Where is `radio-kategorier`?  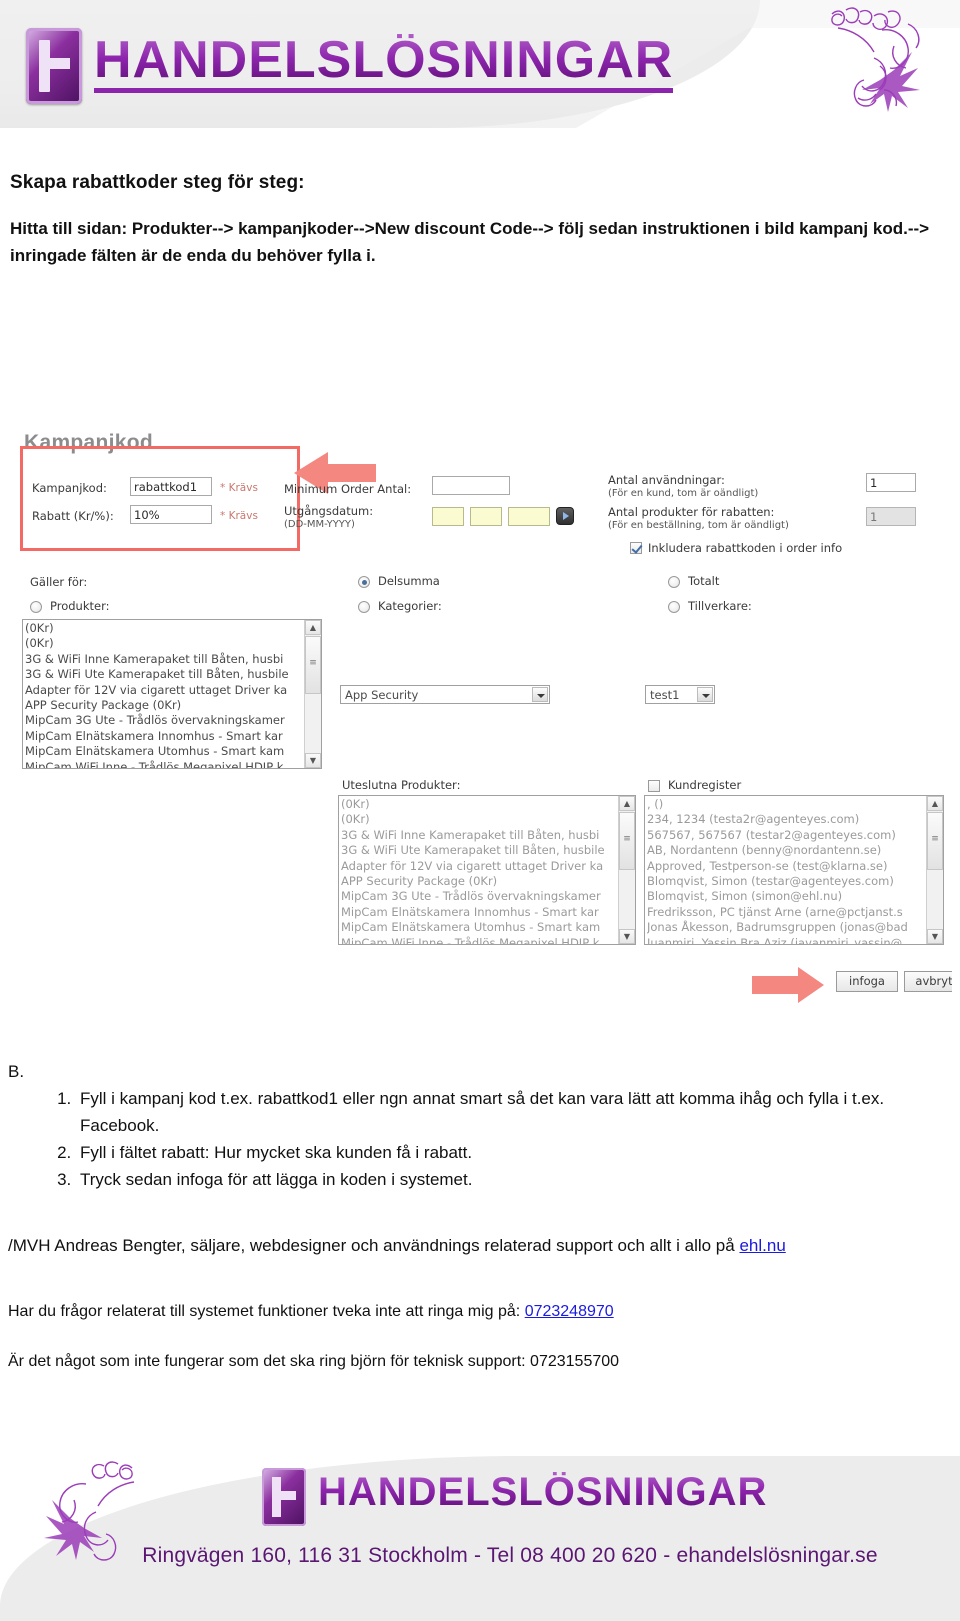 radio-kategorier is located at coordinates (364, 607).